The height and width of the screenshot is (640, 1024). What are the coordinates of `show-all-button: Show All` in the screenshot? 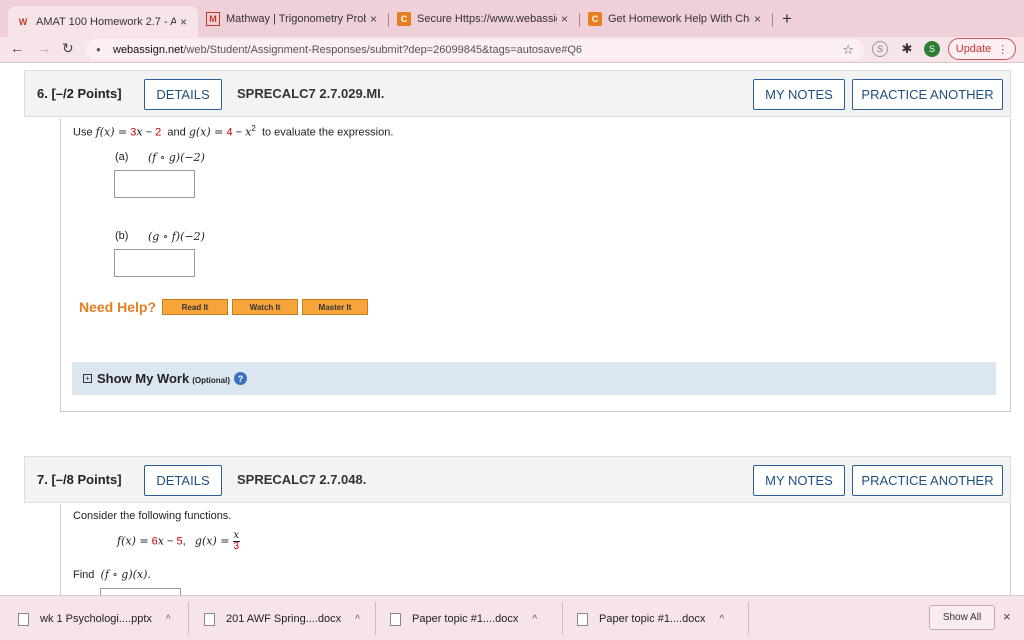 It's located at (962, 617).